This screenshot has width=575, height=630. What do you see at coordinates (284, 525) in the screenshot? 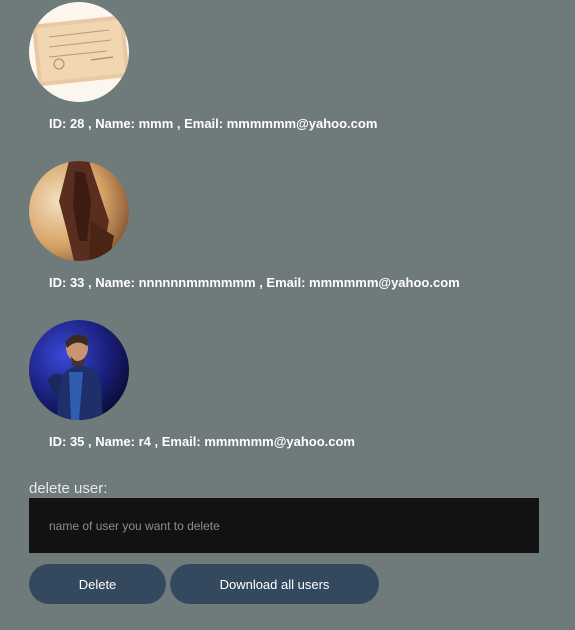
I see `delete-user-input` at bounding box center [284, 525].